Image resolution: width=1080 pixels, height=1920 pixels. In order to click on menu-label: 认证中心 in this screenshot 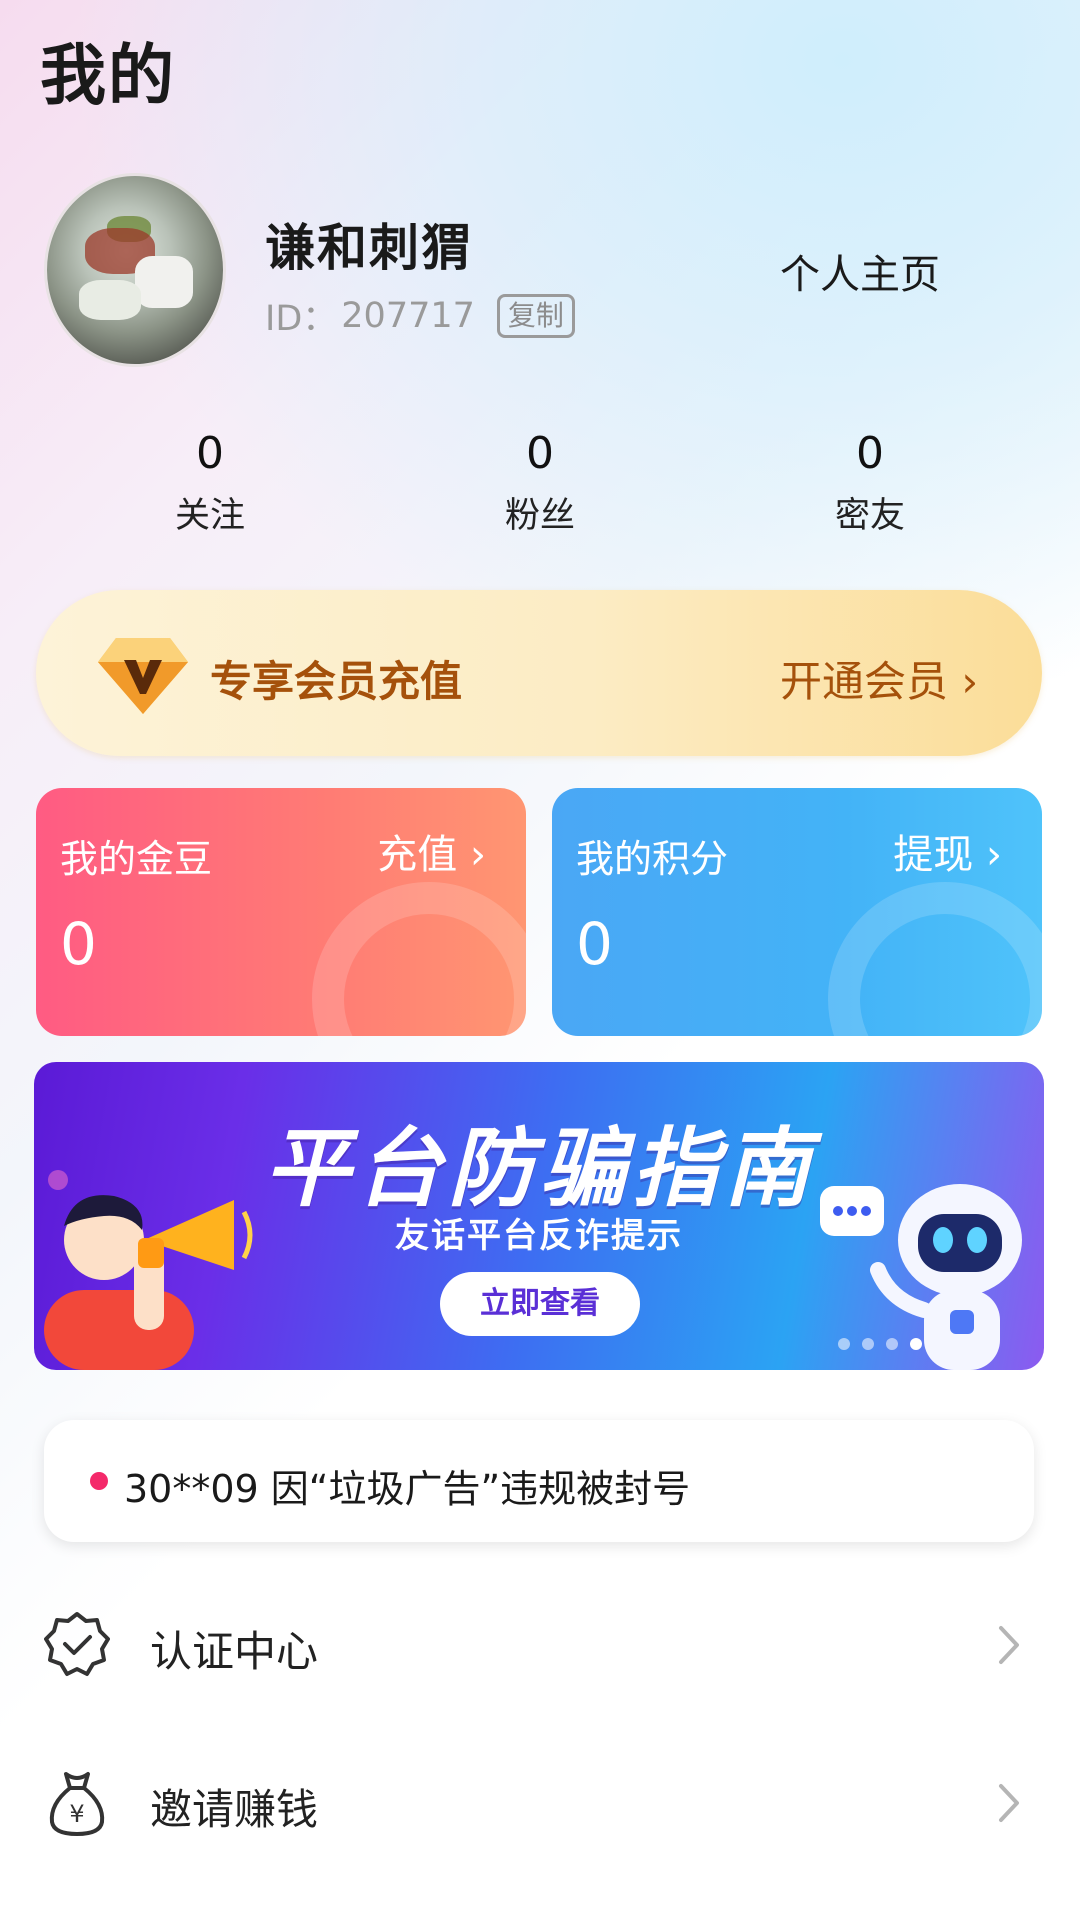, I will do `click(234, 1651)`.